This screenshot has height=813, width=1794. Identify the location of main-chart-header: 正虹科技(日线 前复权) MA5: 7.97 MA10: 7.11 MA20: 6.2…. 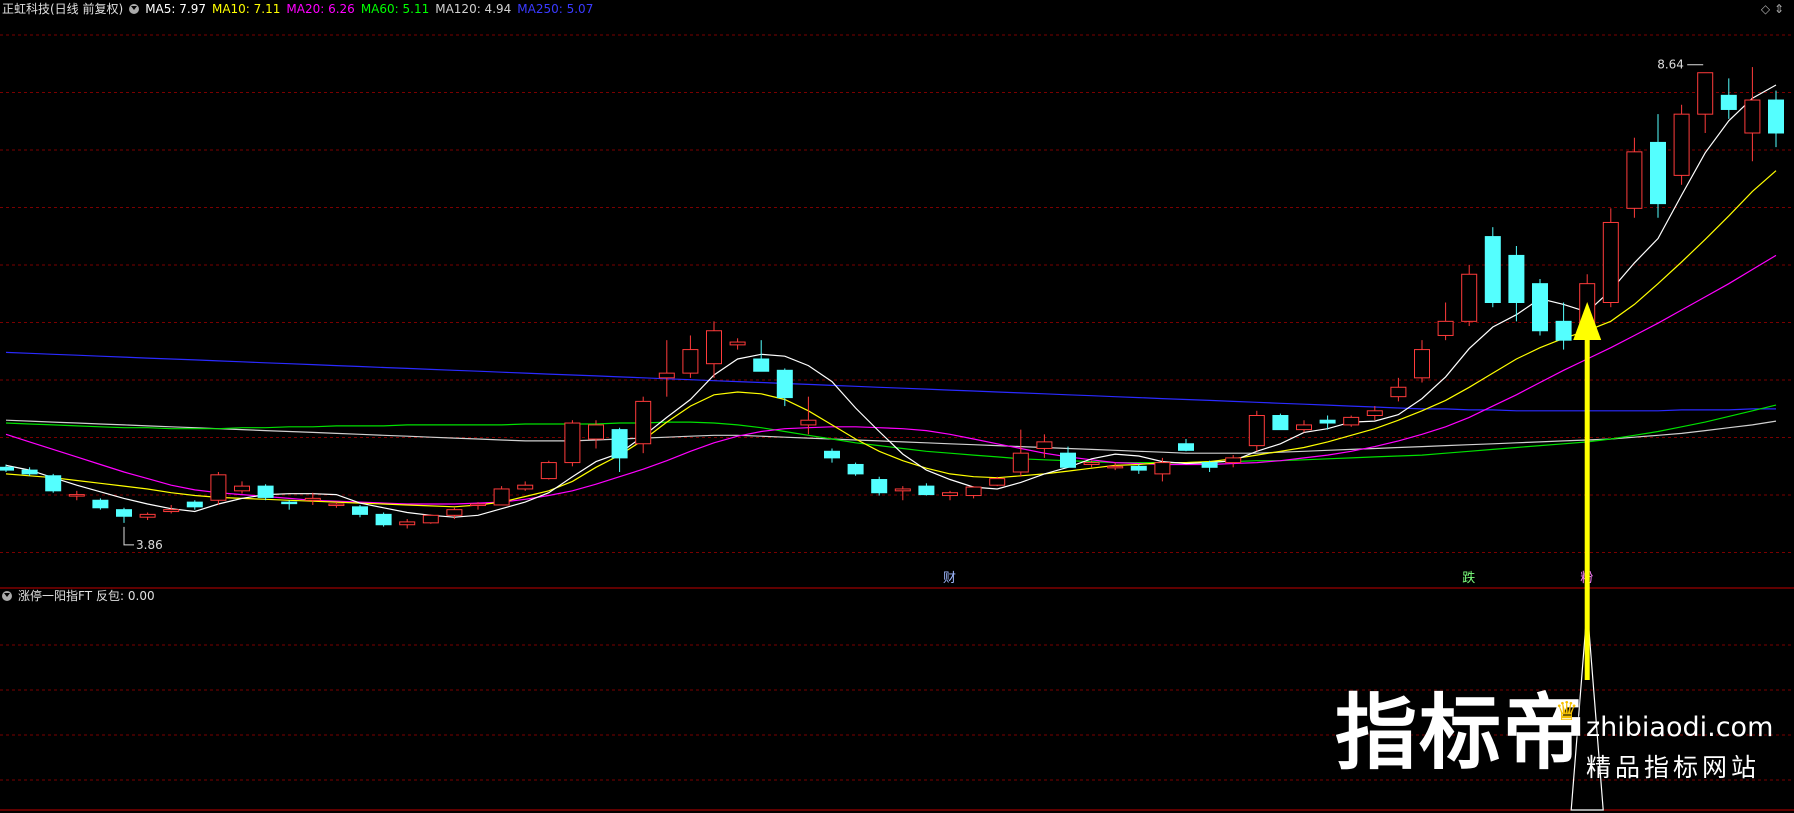
(300, 9).